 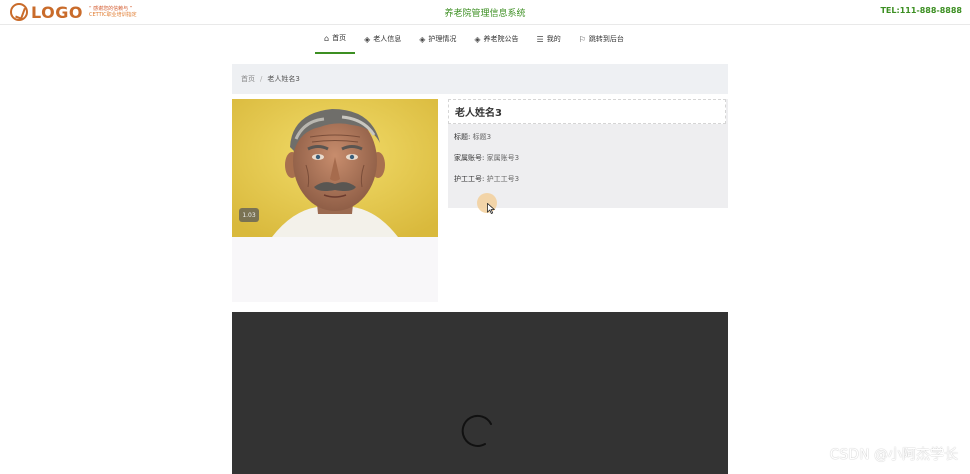 I want to click on watermark: CSDN @小阿杰学长, so click(x=893, y=455).